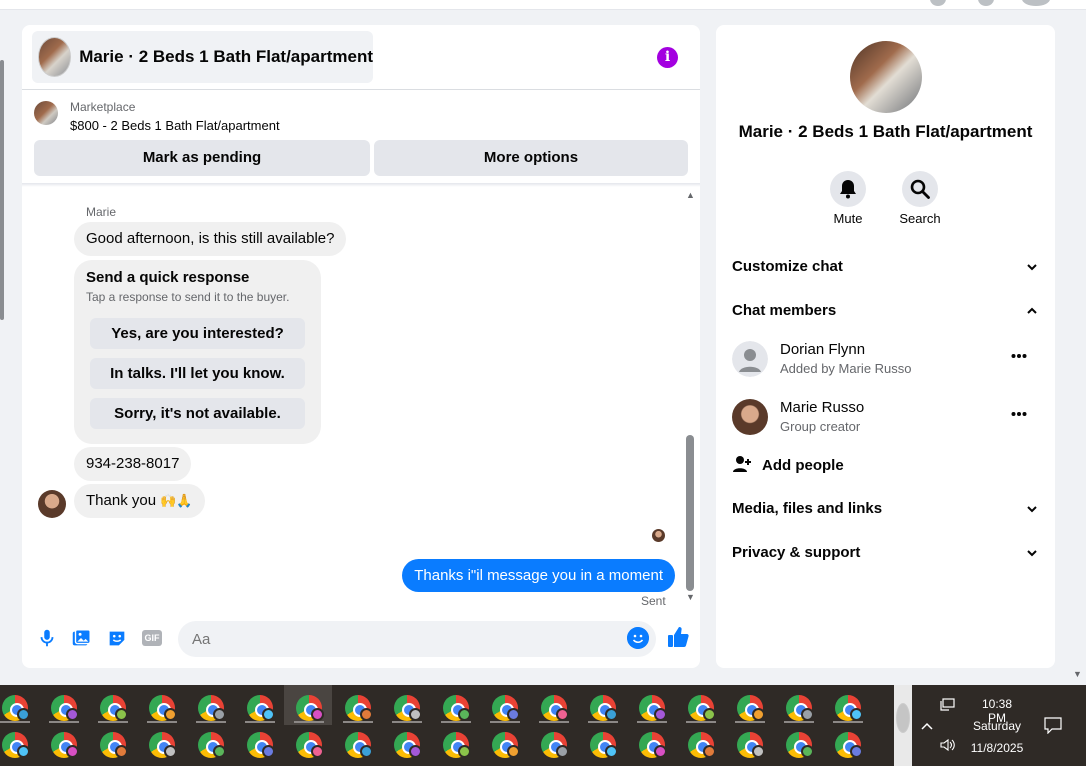 The width and height of the screenshot is (1086, 766). Describe the element at coordinates (690, 195) in the screenshot. I see `scroll-up-arrow-icon: ▲` at that location.